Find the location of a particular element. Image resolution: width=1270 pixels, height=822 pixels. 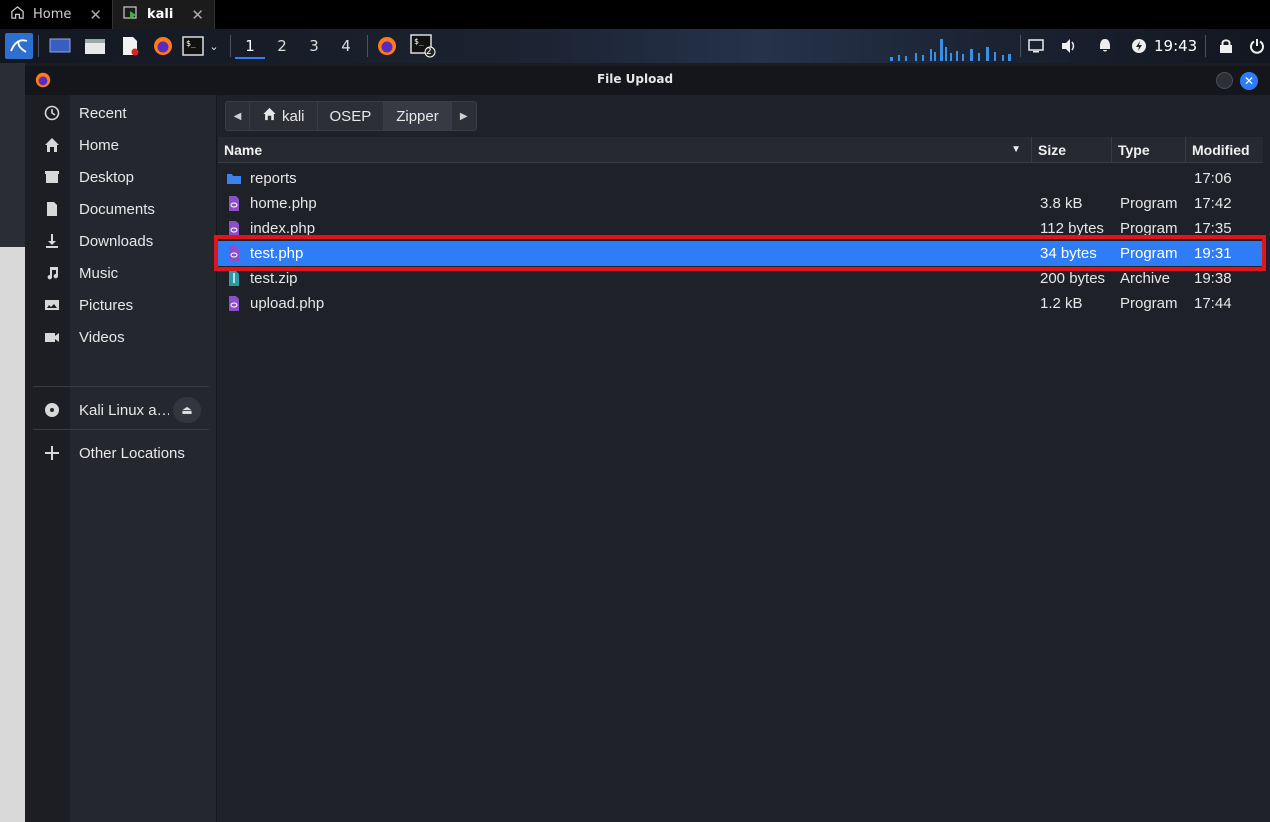

path-forward-button: ▶ is located at coordinates (463, 116).